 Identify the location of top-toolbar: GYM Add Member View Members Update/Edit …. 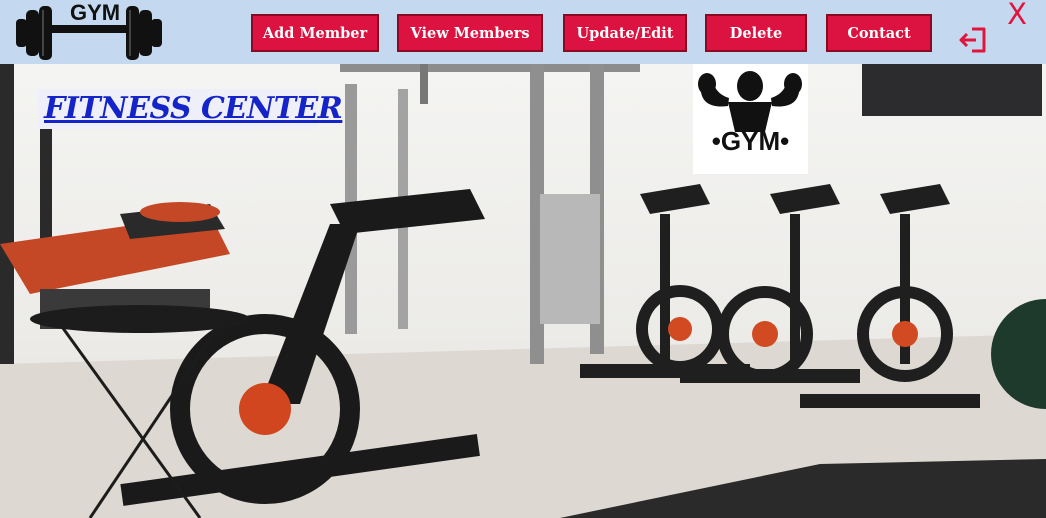
(523, 32).